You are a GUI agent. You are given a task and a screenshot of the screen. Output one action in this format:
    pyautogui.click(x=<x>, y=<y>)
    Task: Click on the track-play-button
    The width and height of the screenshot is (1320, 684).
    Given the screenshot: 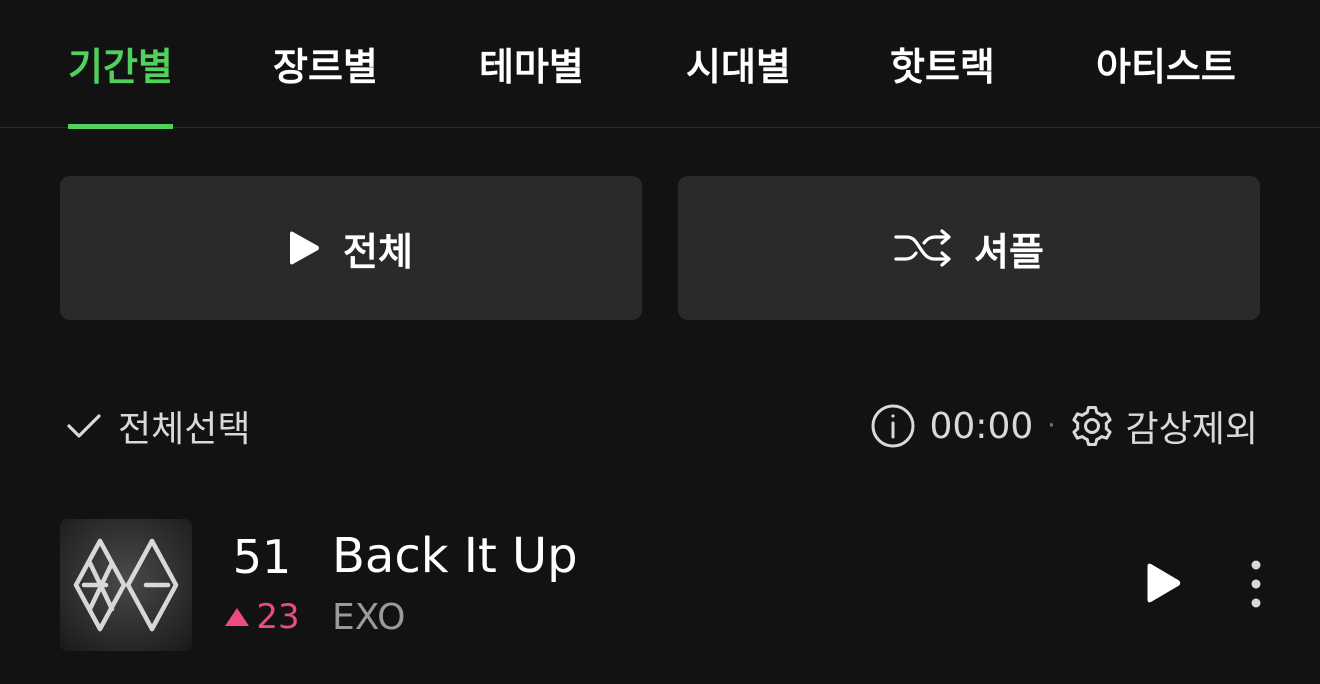 What is the action you would take?
    pyautogui.click(x=1164, y=585)
    